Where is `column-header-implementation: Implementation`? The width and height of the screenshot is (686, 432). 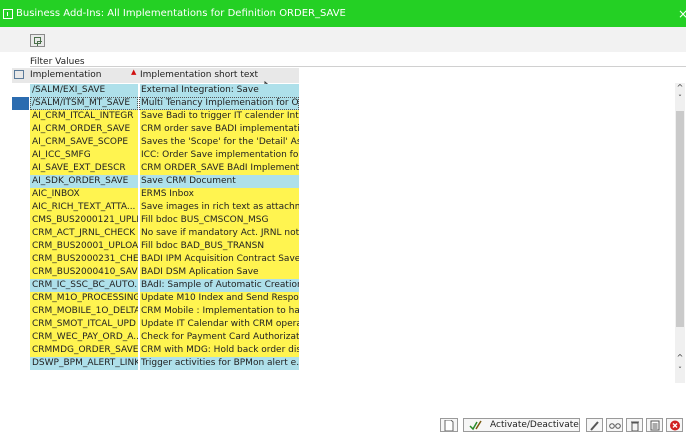
column-header-implementation: Implementation is located at coordinates (65, 75).